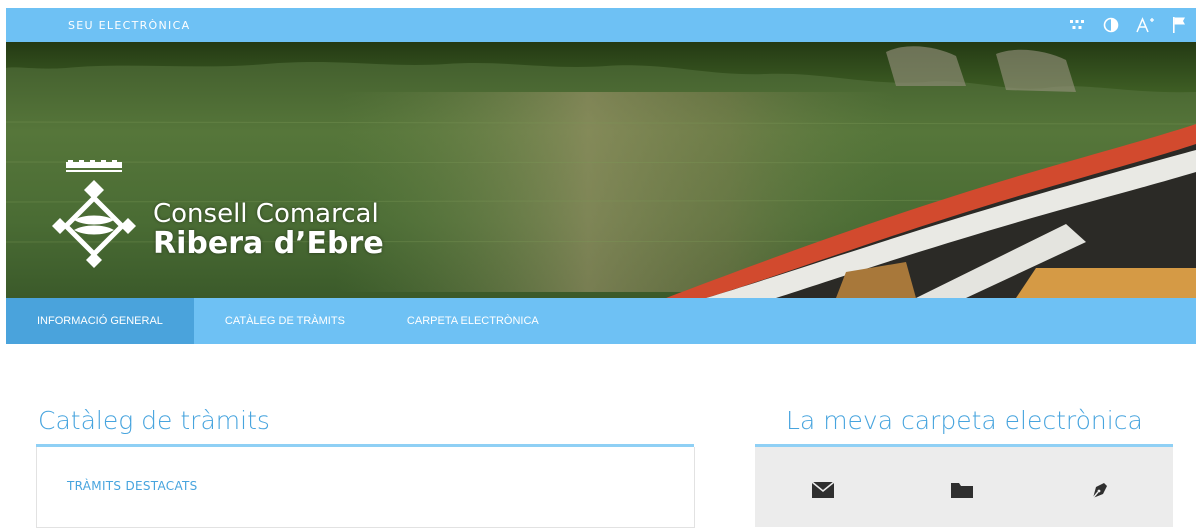 The height and width of the screenshot is (528, 1196). Describe the element at coordinates (132, 486) in the screenshot. I see `featured-procedures-label: TRÀMITS DESTACATS` at that location.